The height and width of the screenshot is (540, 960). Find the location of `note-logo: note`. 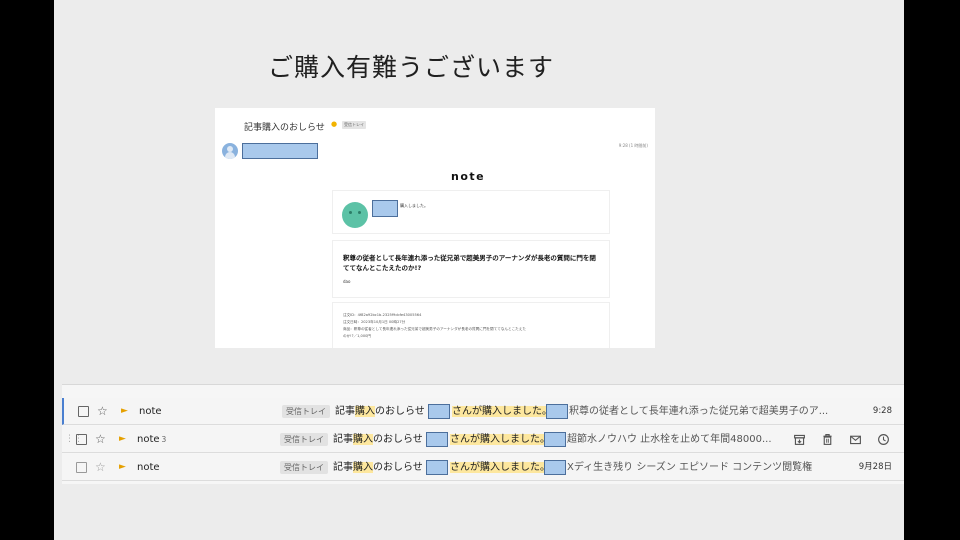

note-logo: note is located at coordinates (468, 176).